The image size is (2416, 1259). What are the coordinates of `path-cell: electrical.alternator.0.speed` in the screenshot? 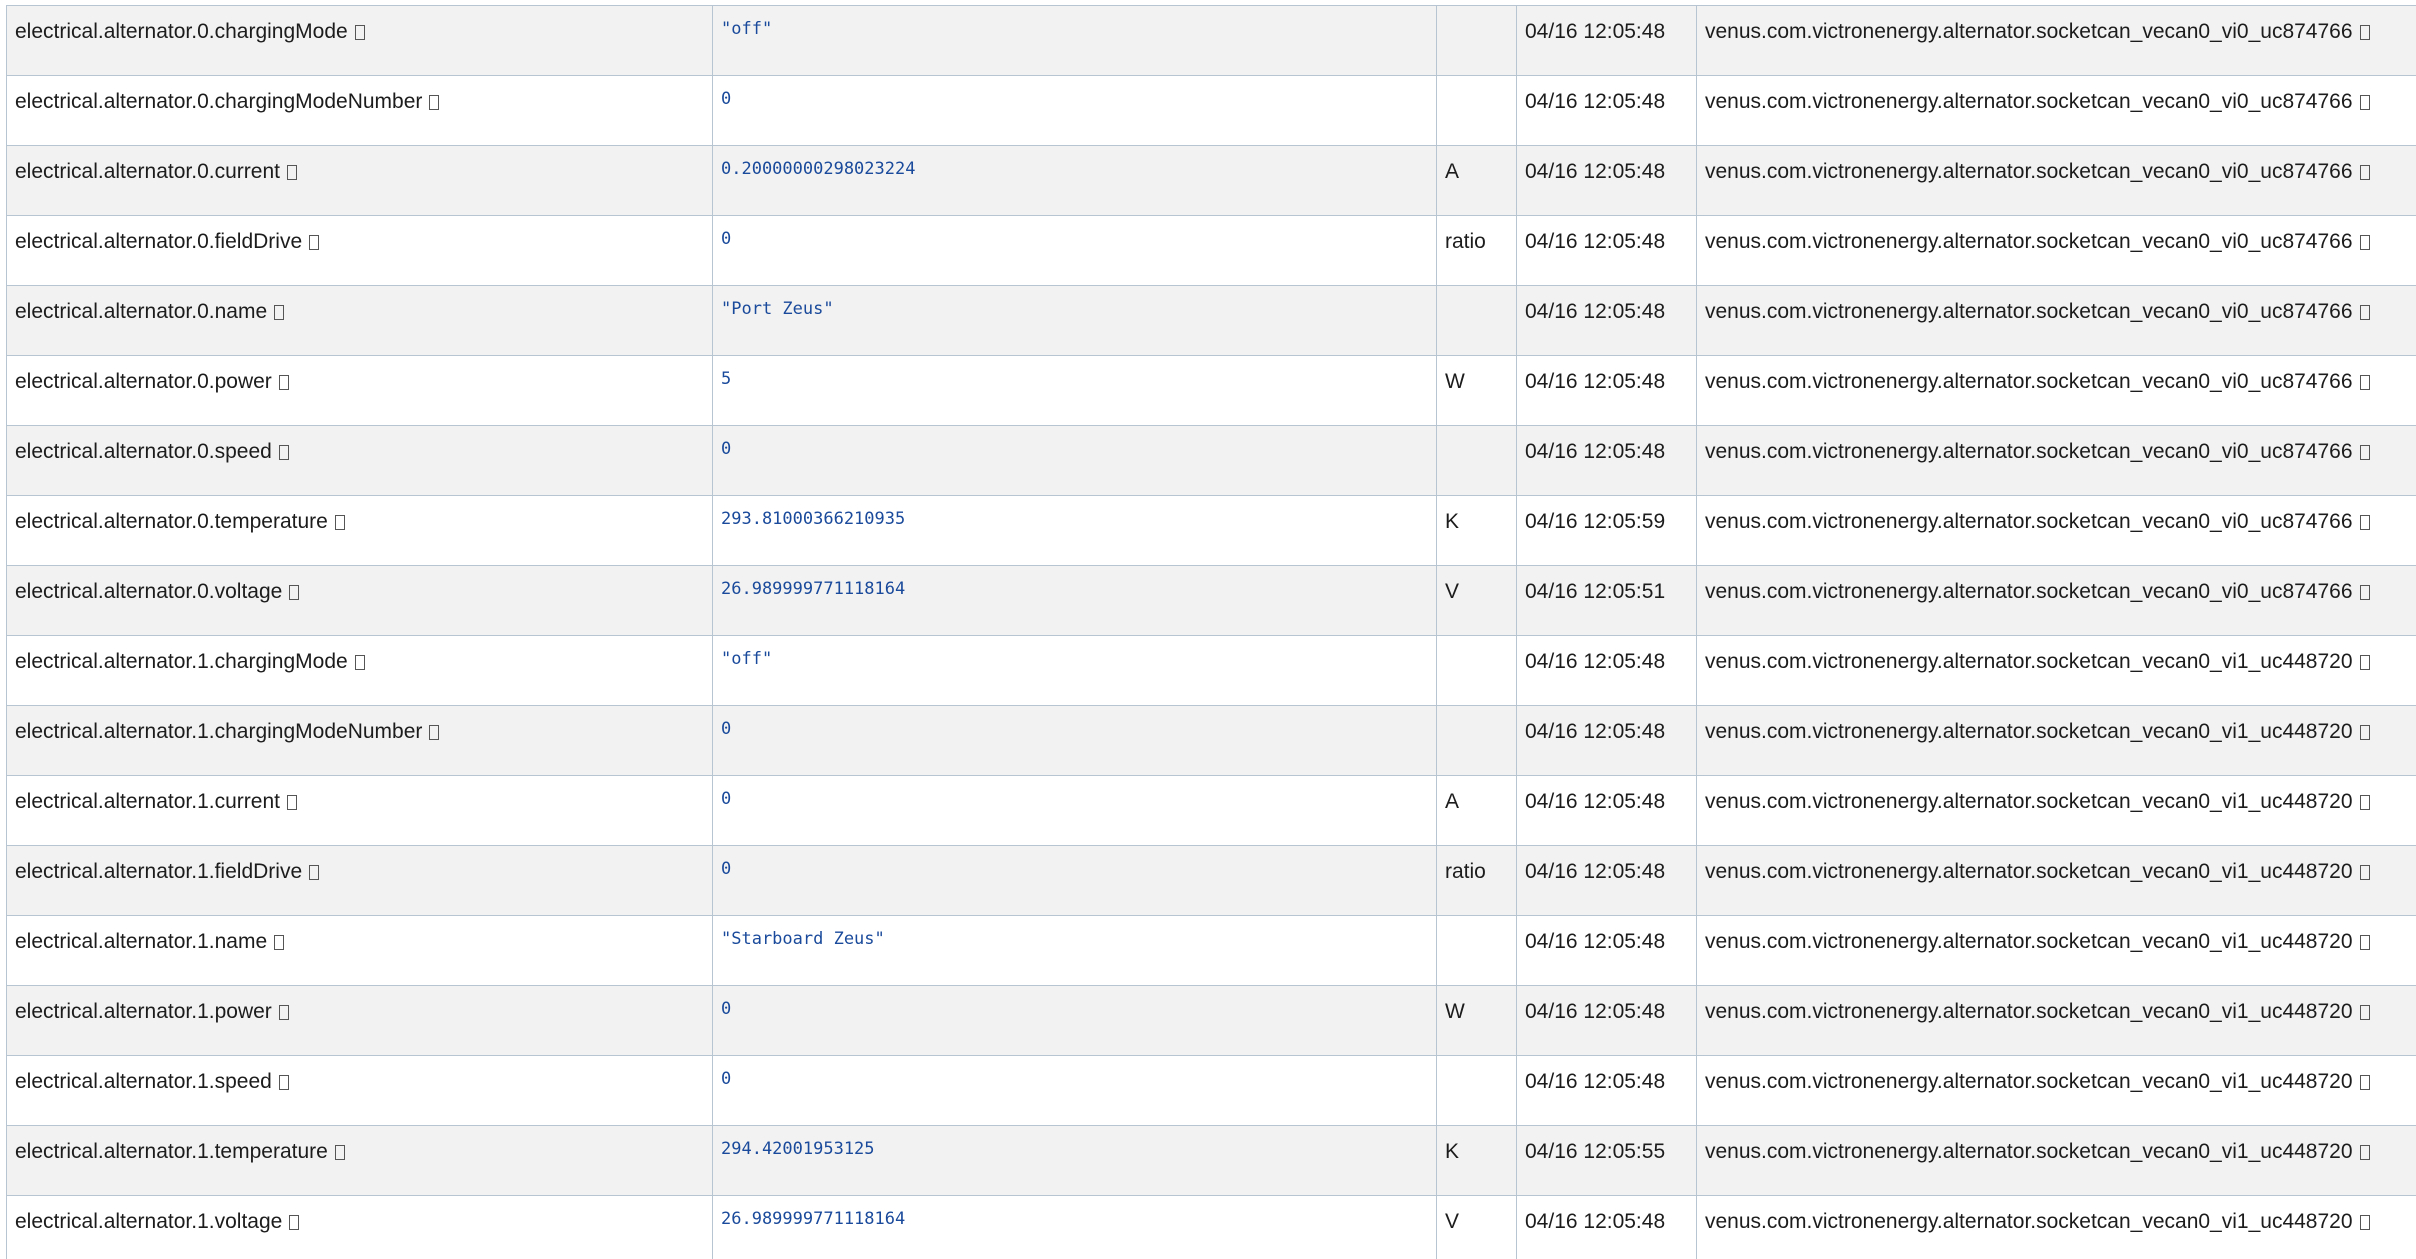 It's located at (359, 460).